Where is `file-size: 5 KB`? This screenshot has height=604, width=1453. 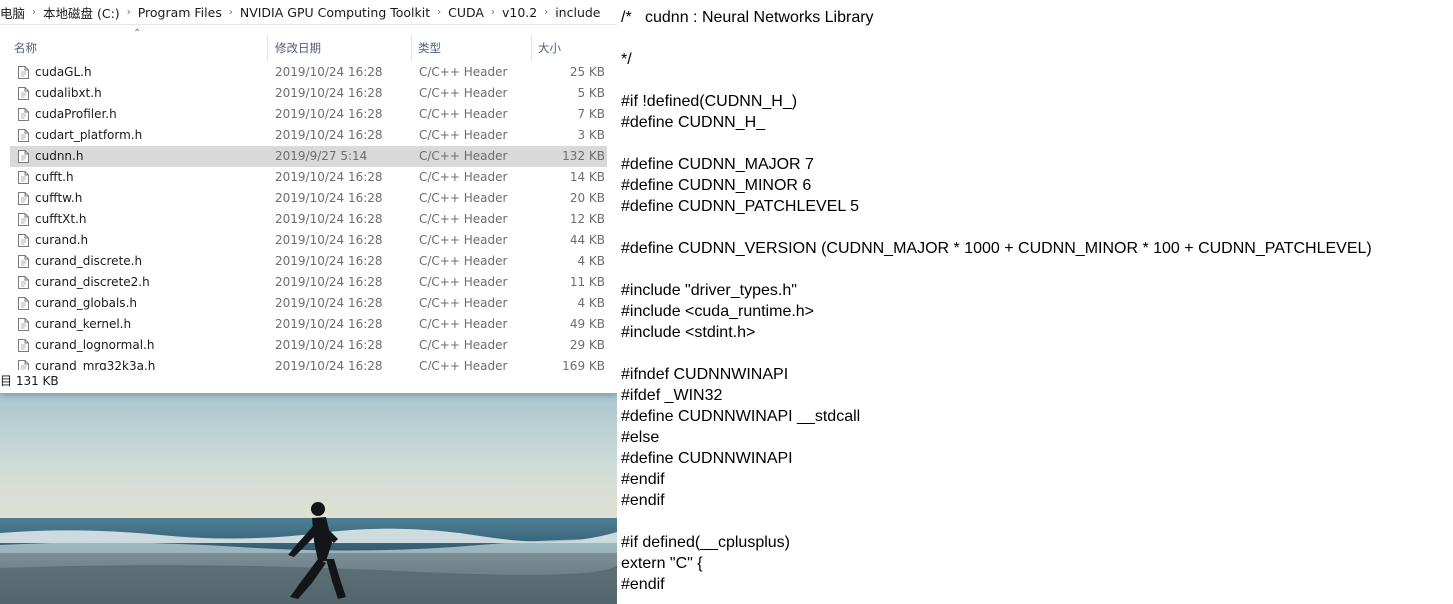
file-size: 5 KB is located at coordinates (591, 93).